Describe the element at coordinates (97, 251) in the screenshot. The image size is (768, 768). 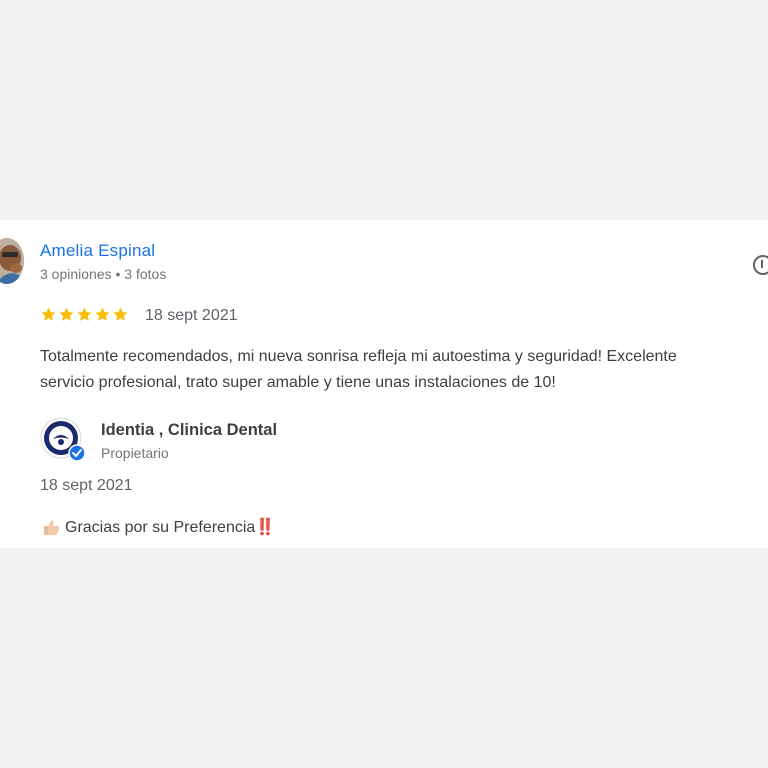
I see `reviewer-name: Amelia Espinal` at that location.